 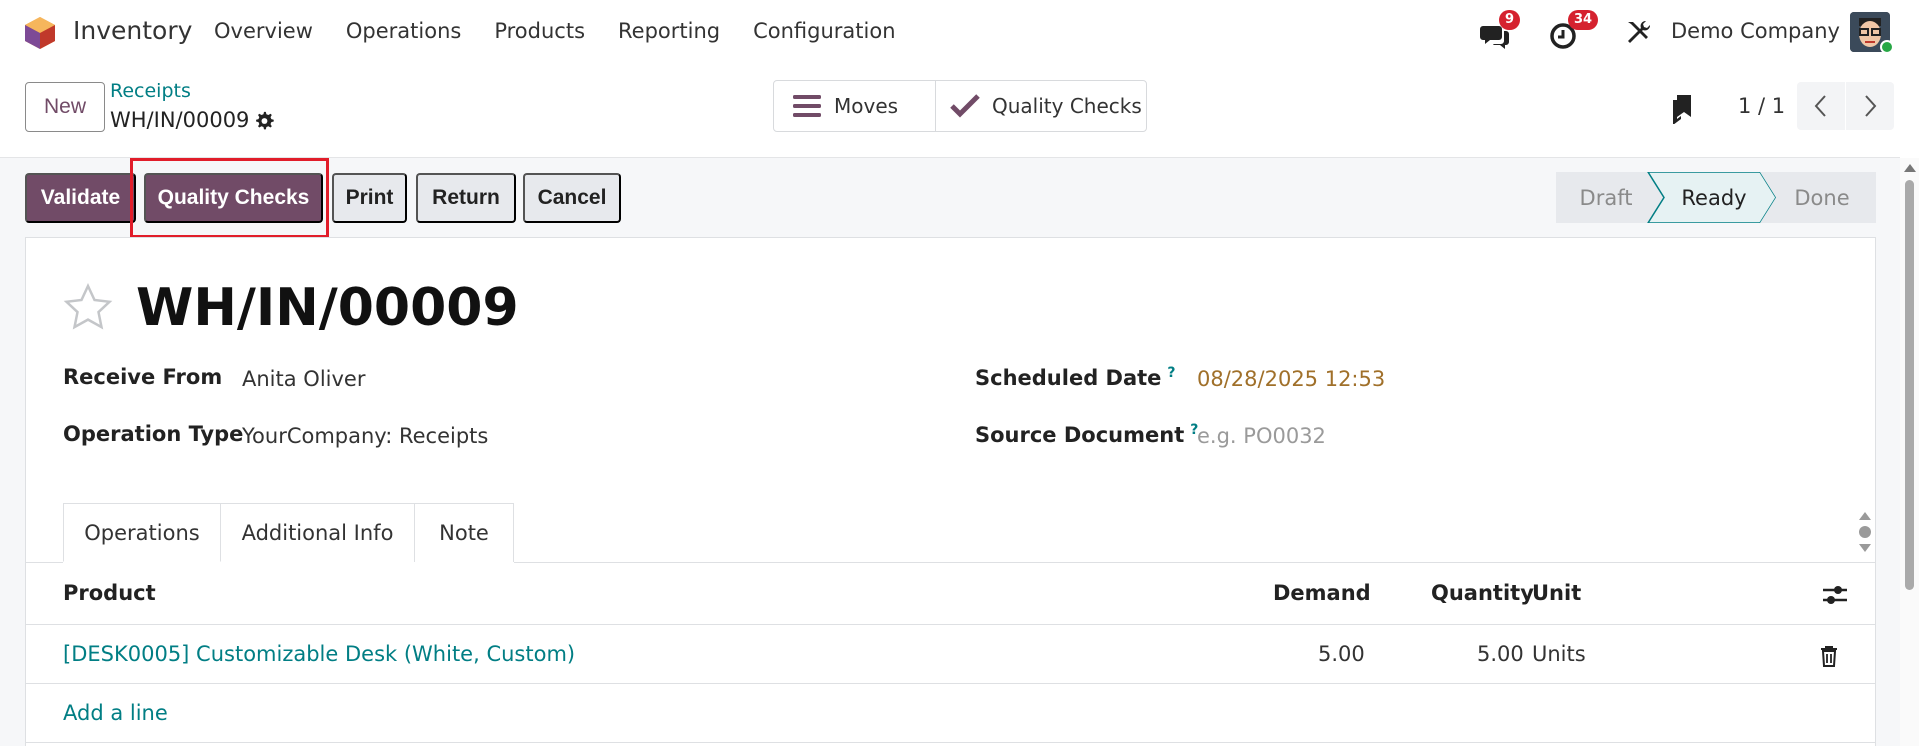 I want to click on status-bar: Draft Ready Done, so click(x=1716, y=197).